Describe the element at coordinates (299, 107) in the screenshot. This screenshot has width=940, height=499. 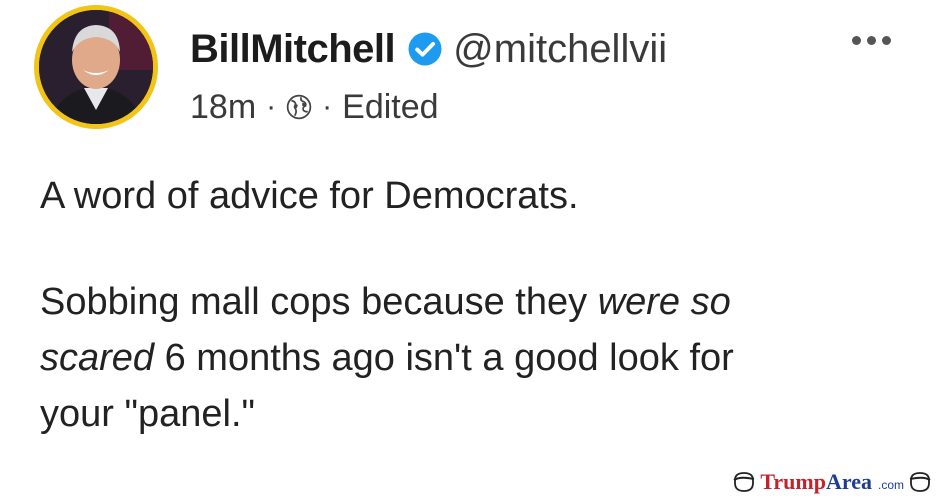
I see `globe-icon` at that location.